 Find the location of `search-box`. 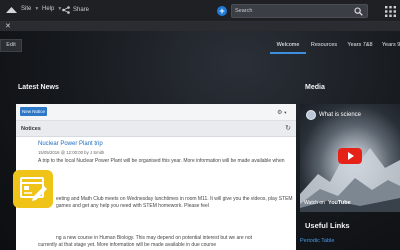

search-box is located at coordinates (299, 11).